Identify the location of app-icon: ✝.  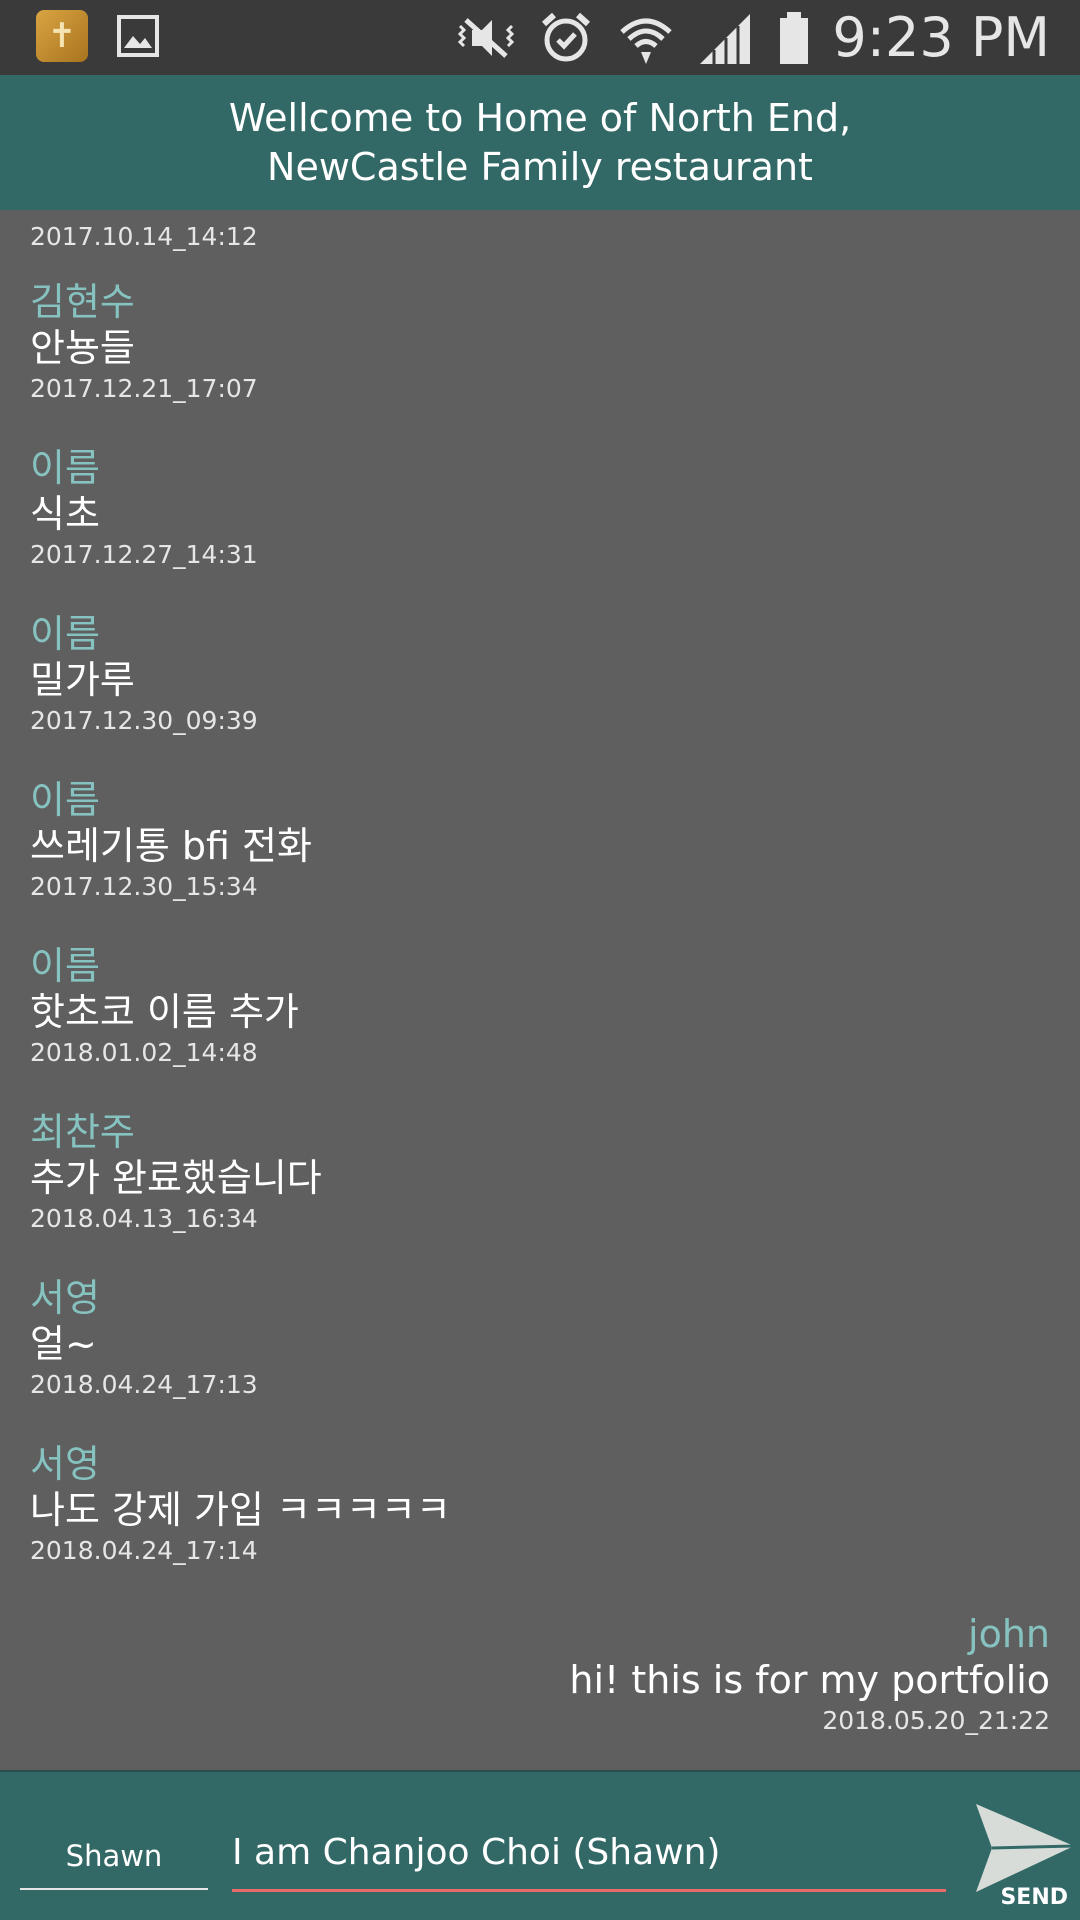
(62, 36).